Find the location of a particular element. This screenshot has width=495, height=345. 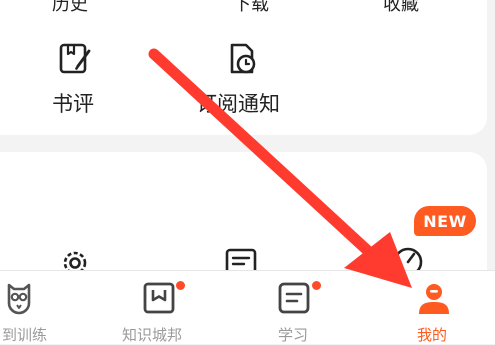

tab-study: 学习 is located at coordinates (297, 307).